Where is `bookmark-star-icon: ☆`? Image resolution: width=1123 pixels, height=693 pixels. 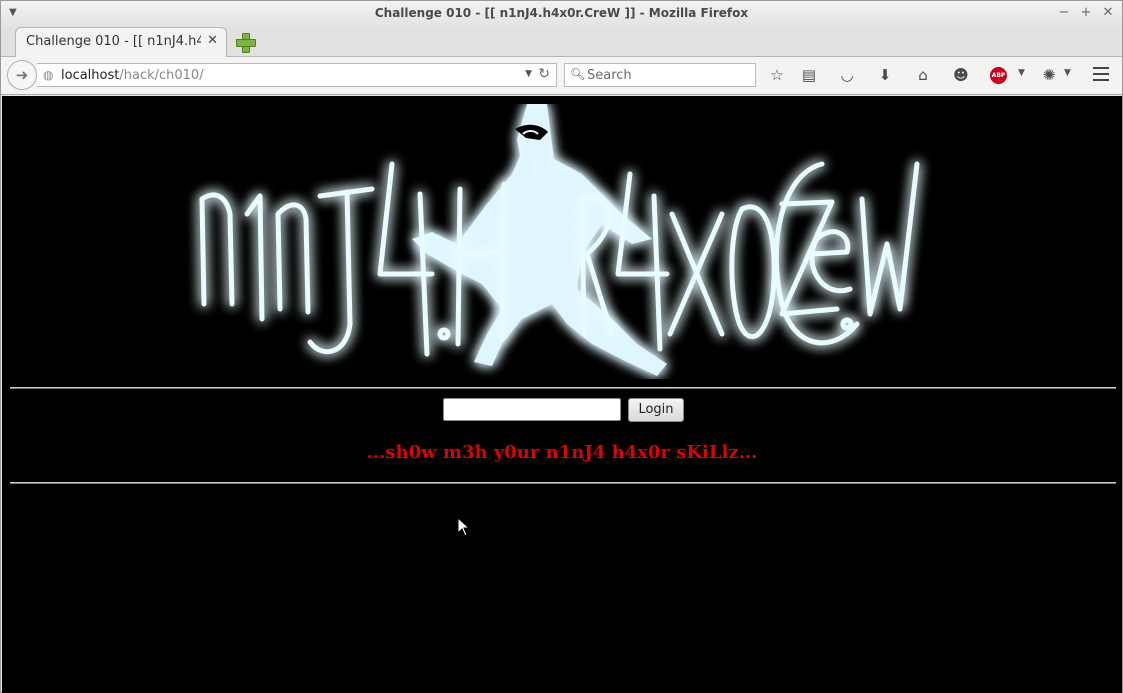 bookmark-star-icon: ☆ is located at coordinates (777, 75).